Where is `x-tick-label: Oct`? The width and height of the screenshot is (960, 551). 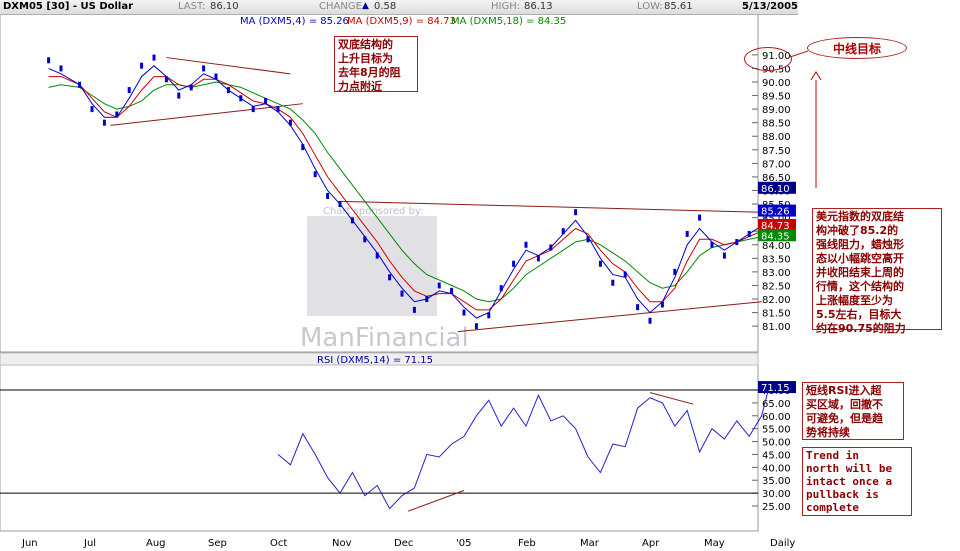 x-tick-label: Oct is located at coordinates (278, 543).